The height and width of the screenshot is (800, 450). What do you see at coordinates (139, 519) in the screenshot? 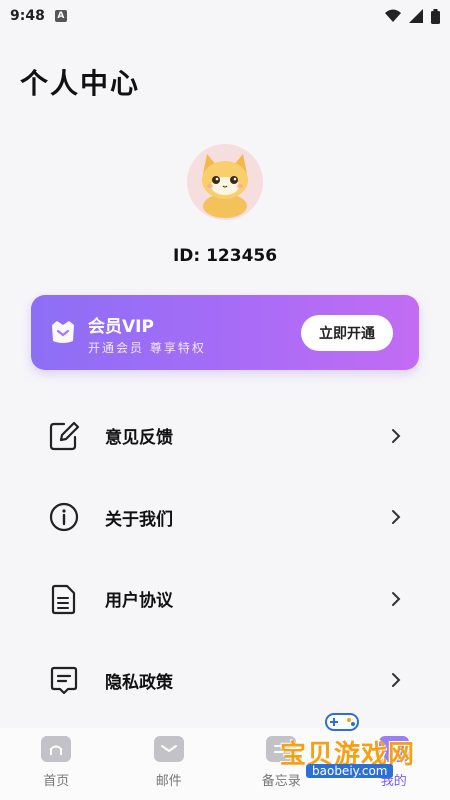
I see `menu-label: 关于我们` at bounding box center [139, 519].